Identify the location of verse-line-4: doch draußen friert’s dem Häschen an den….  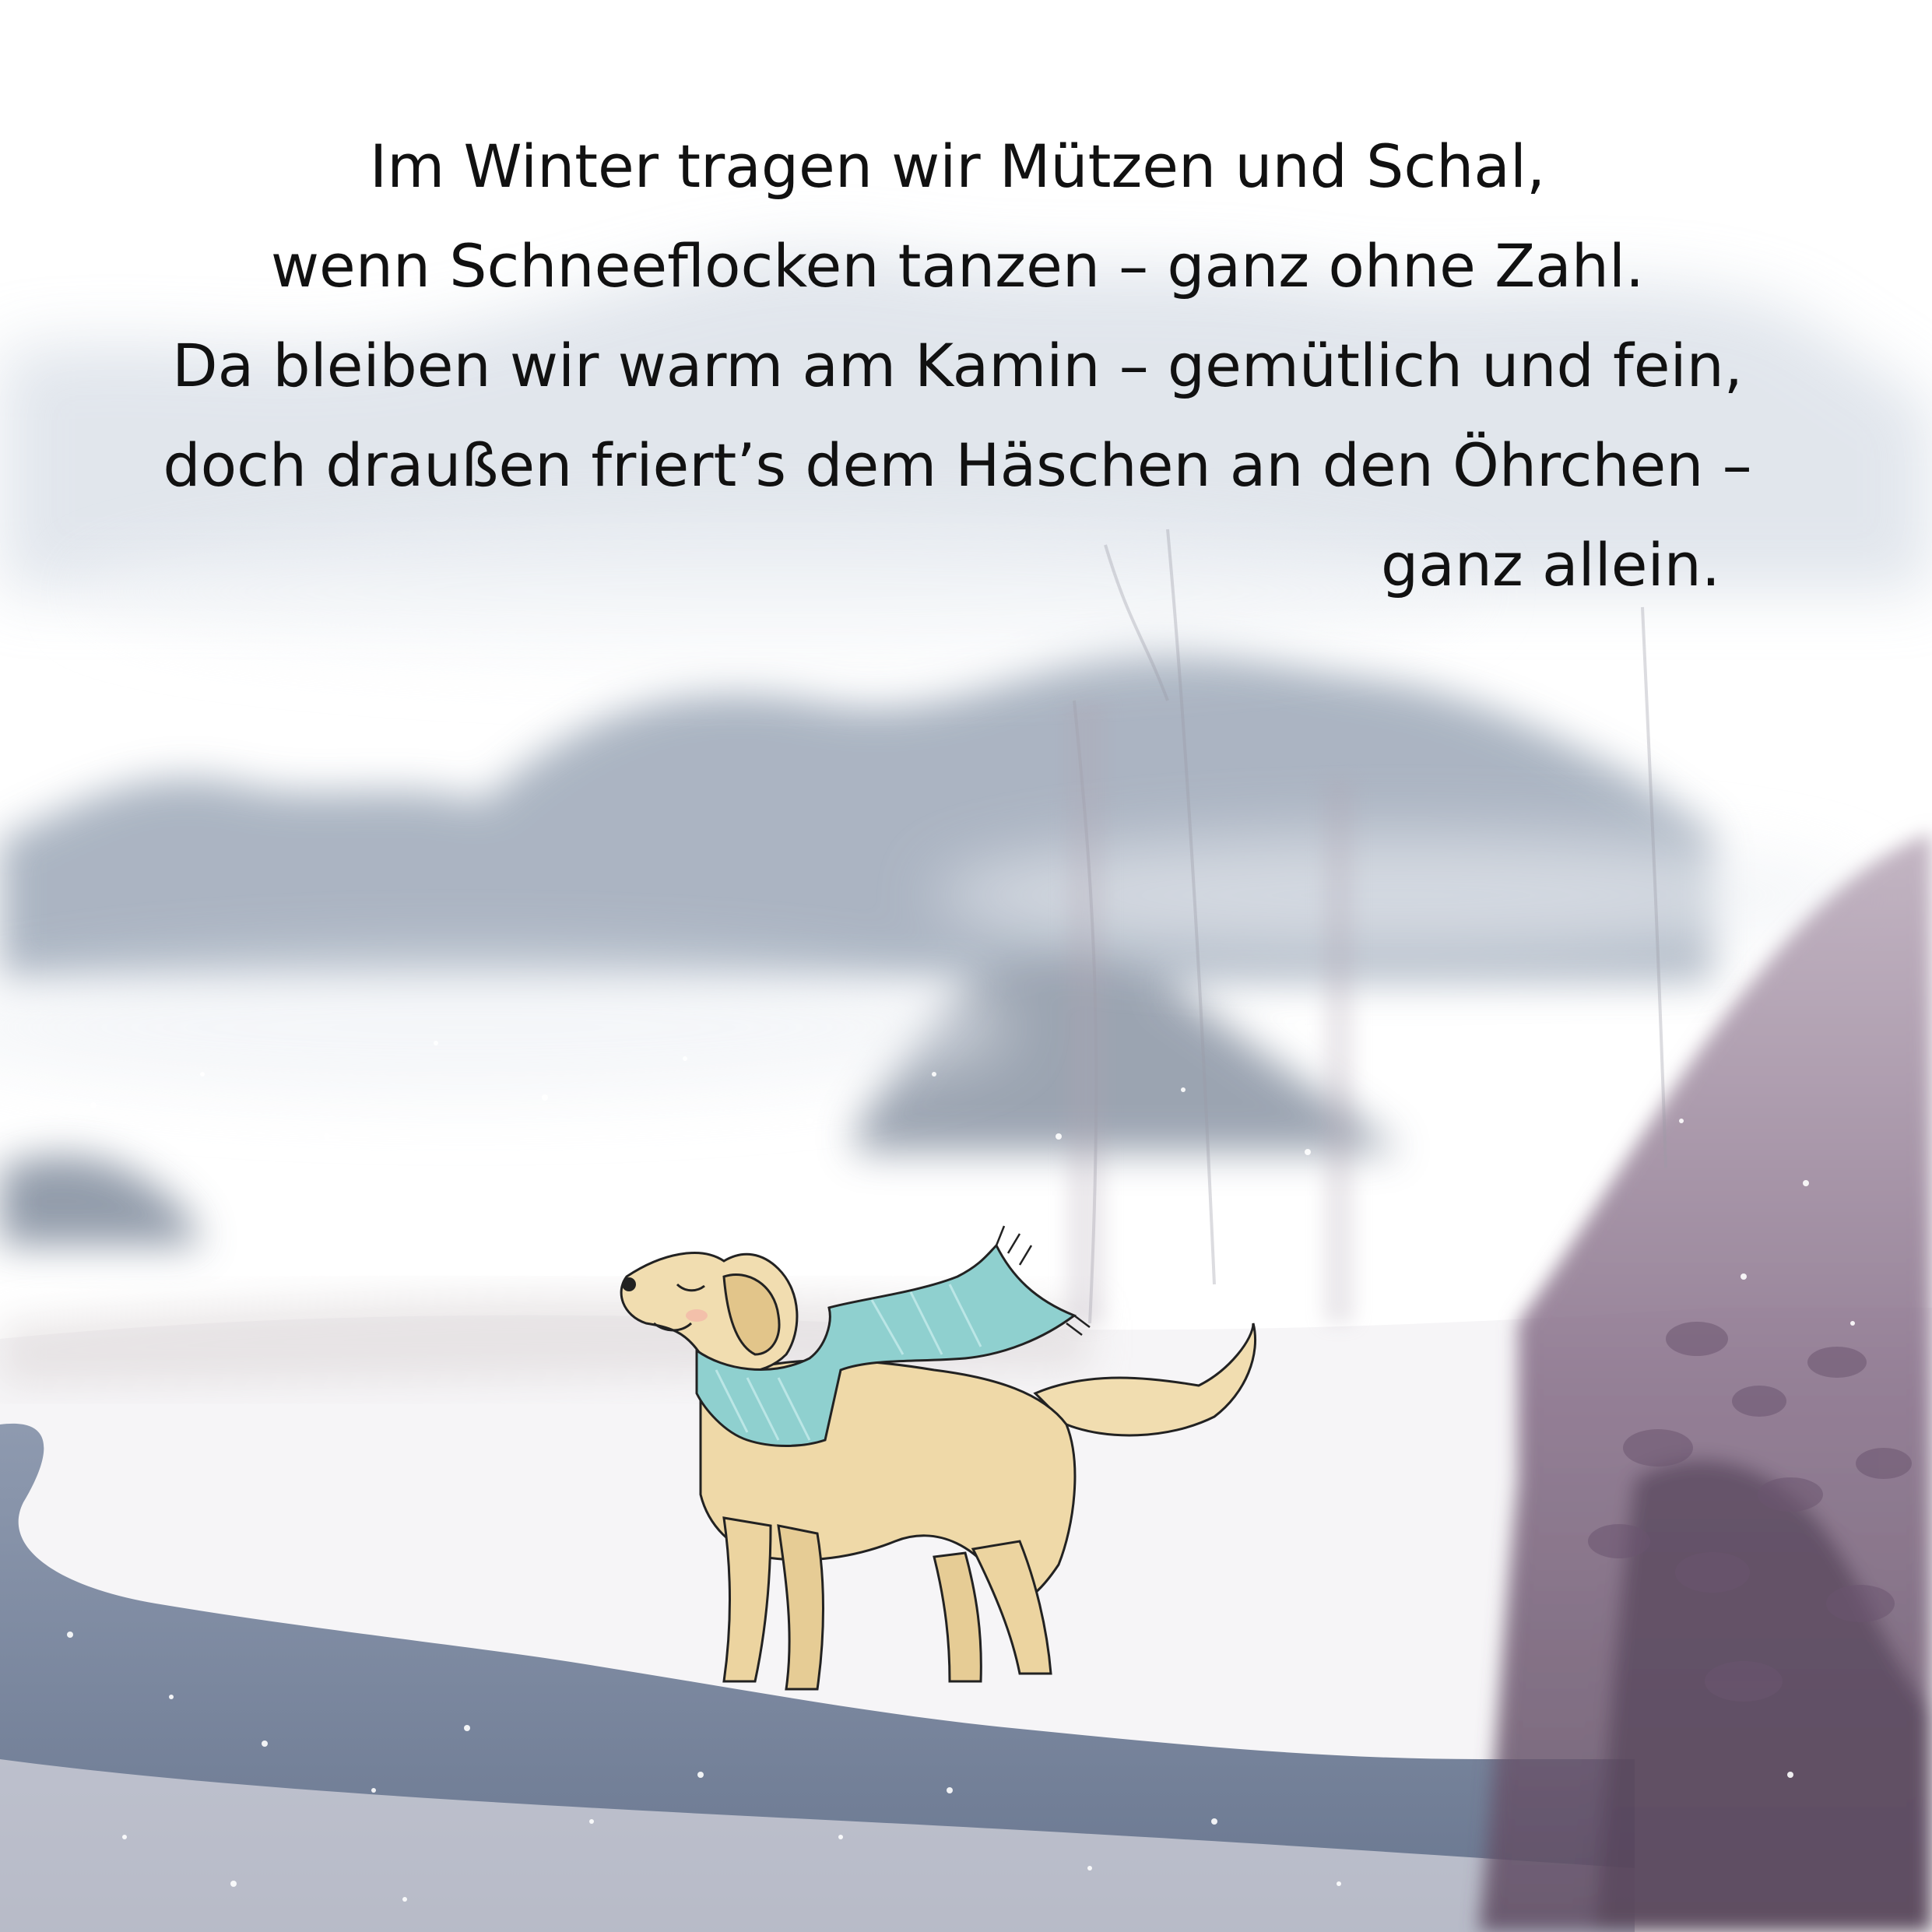
(957, 465).